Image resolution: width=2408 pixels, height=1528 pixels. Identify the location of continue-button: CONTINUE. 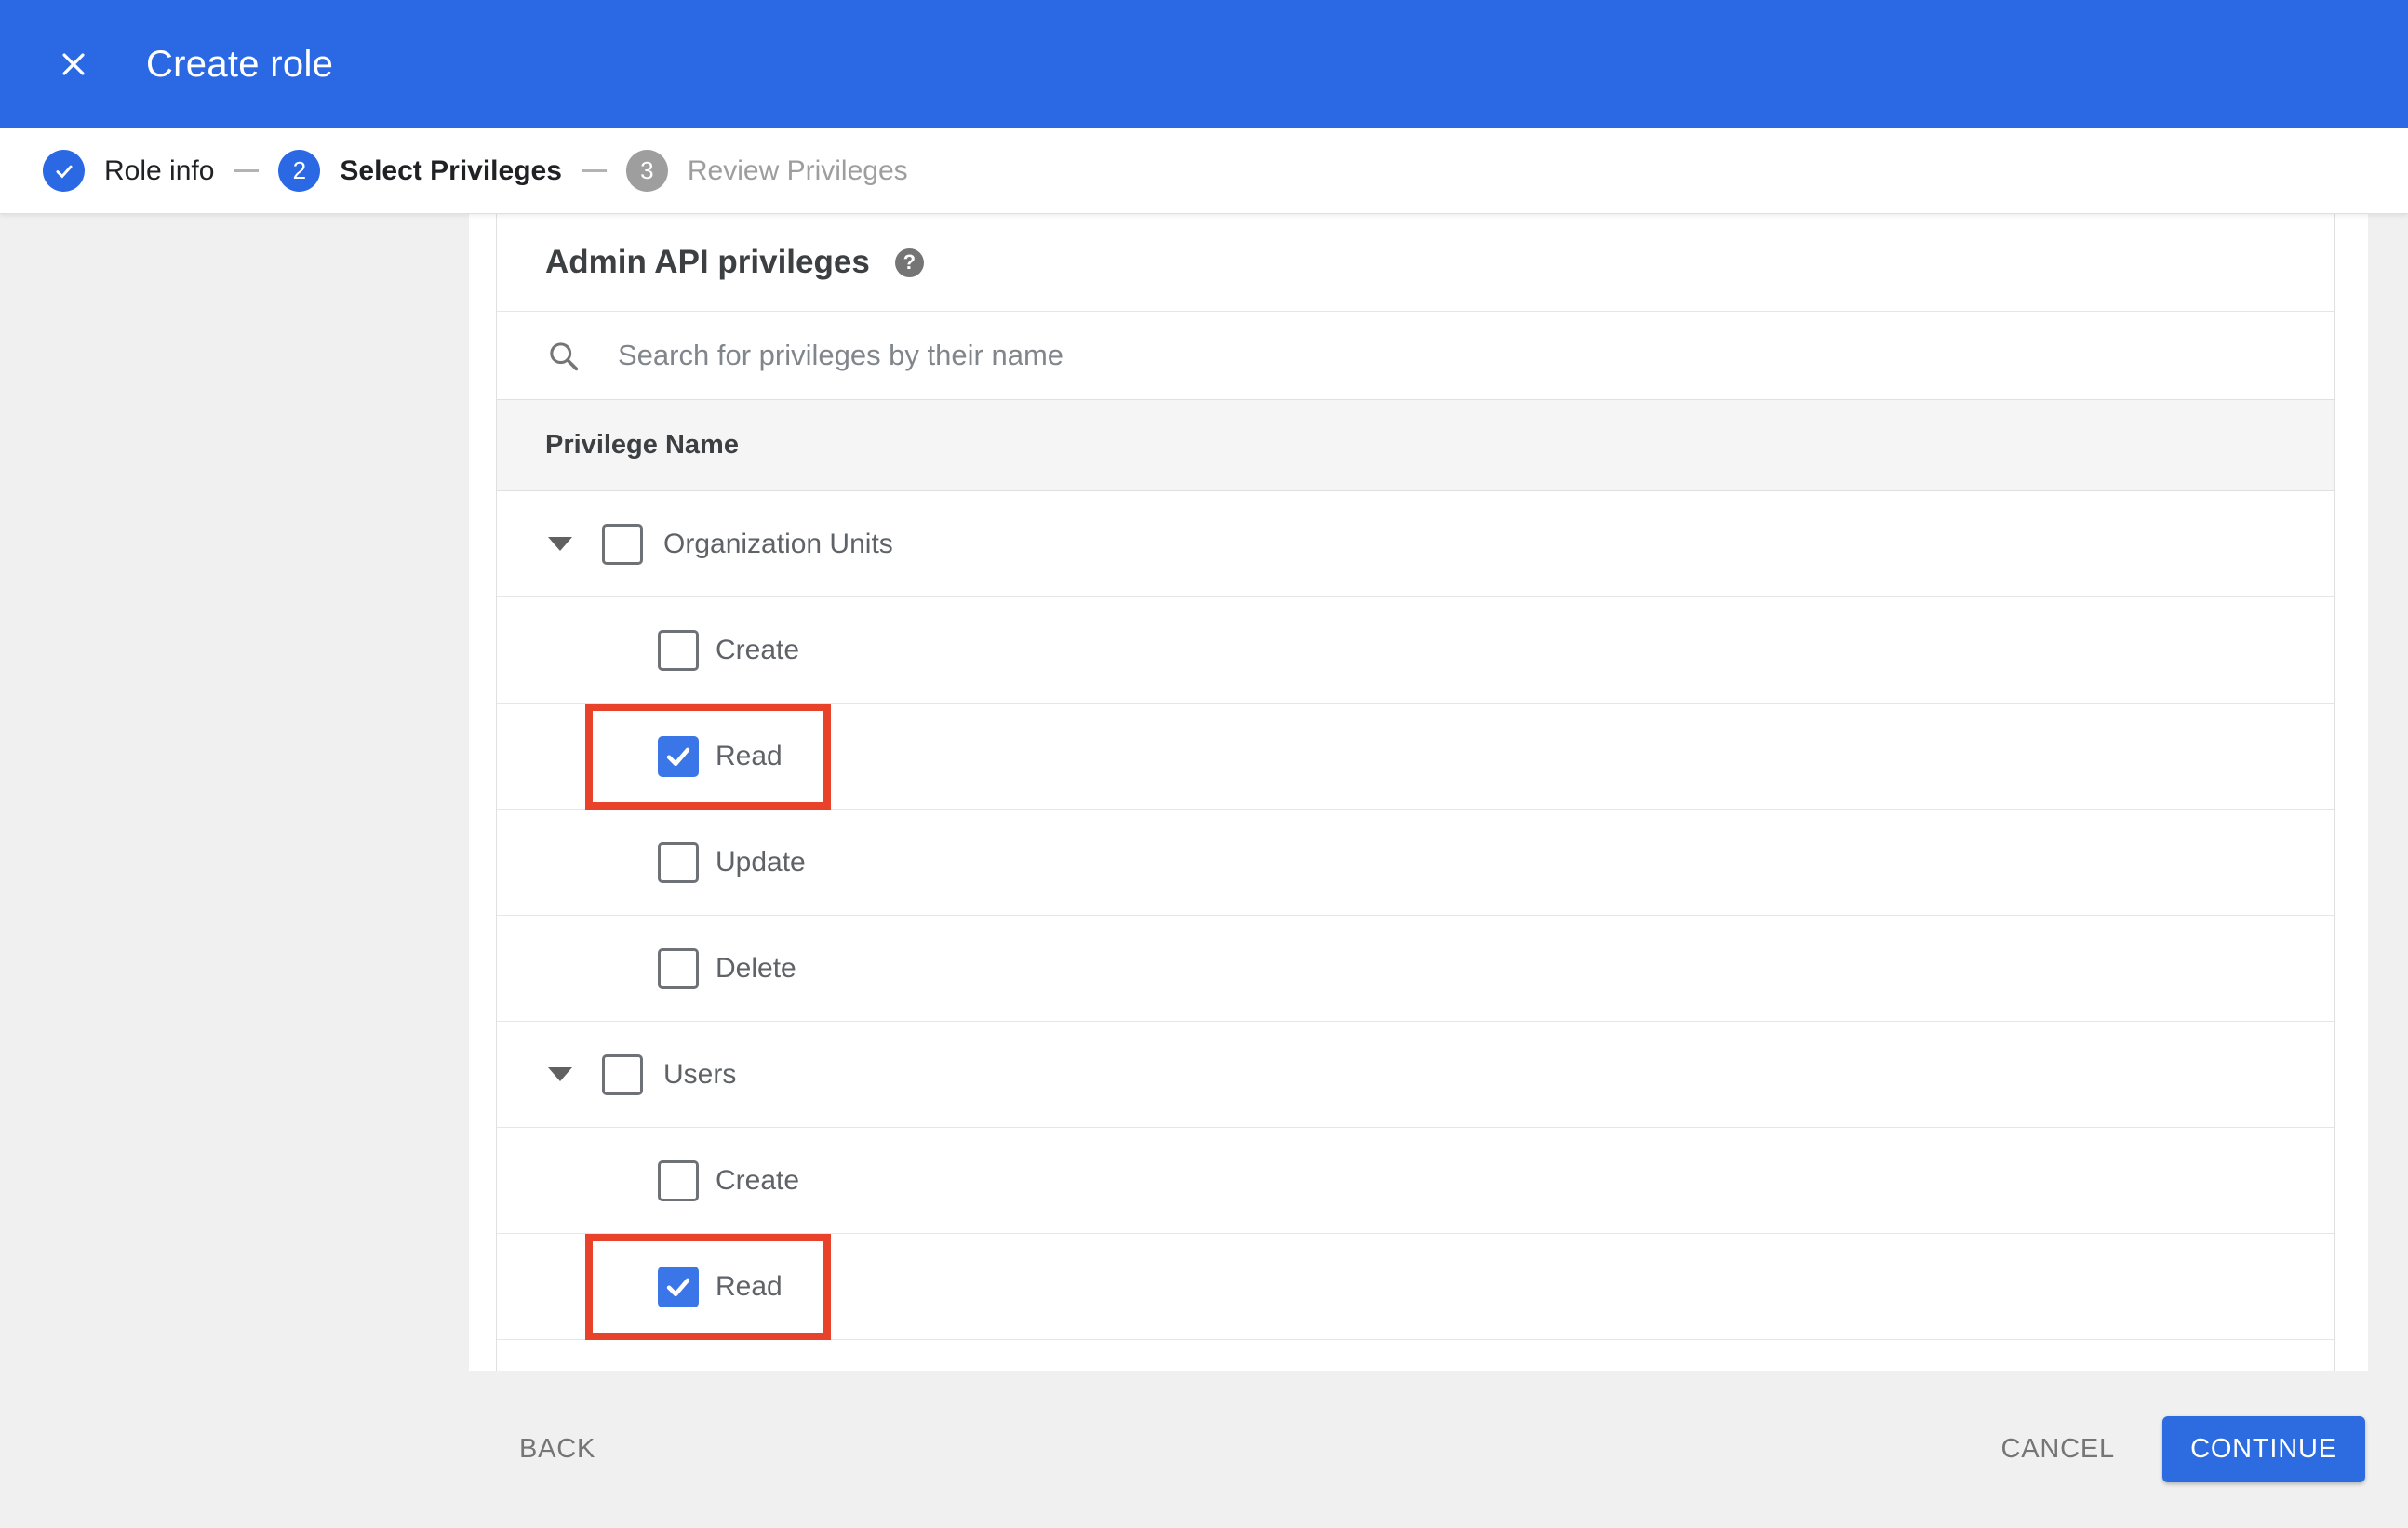
(2263, 1449).